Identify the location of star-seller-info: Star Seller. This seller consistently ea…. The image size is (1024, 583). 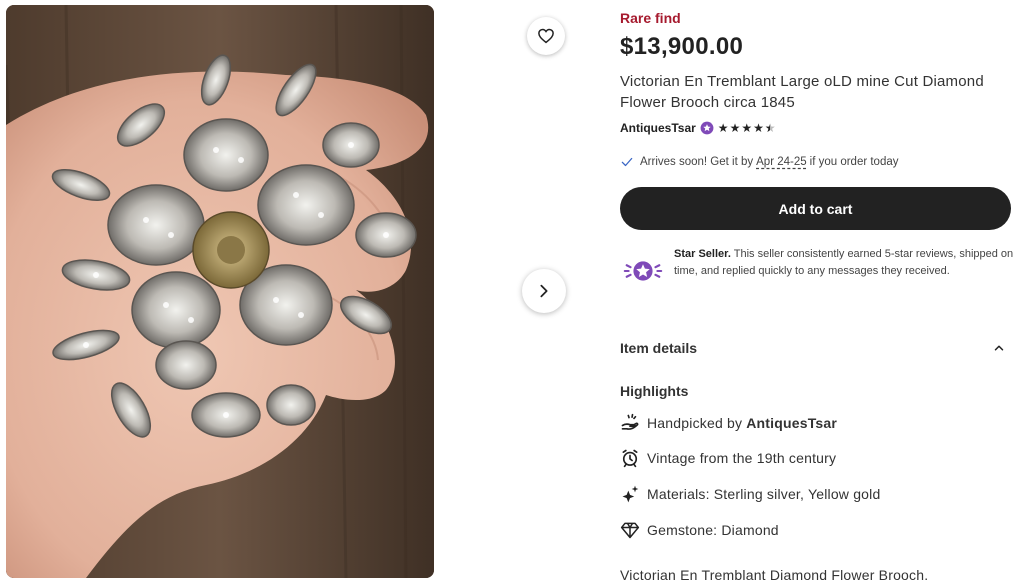
(818, 270).